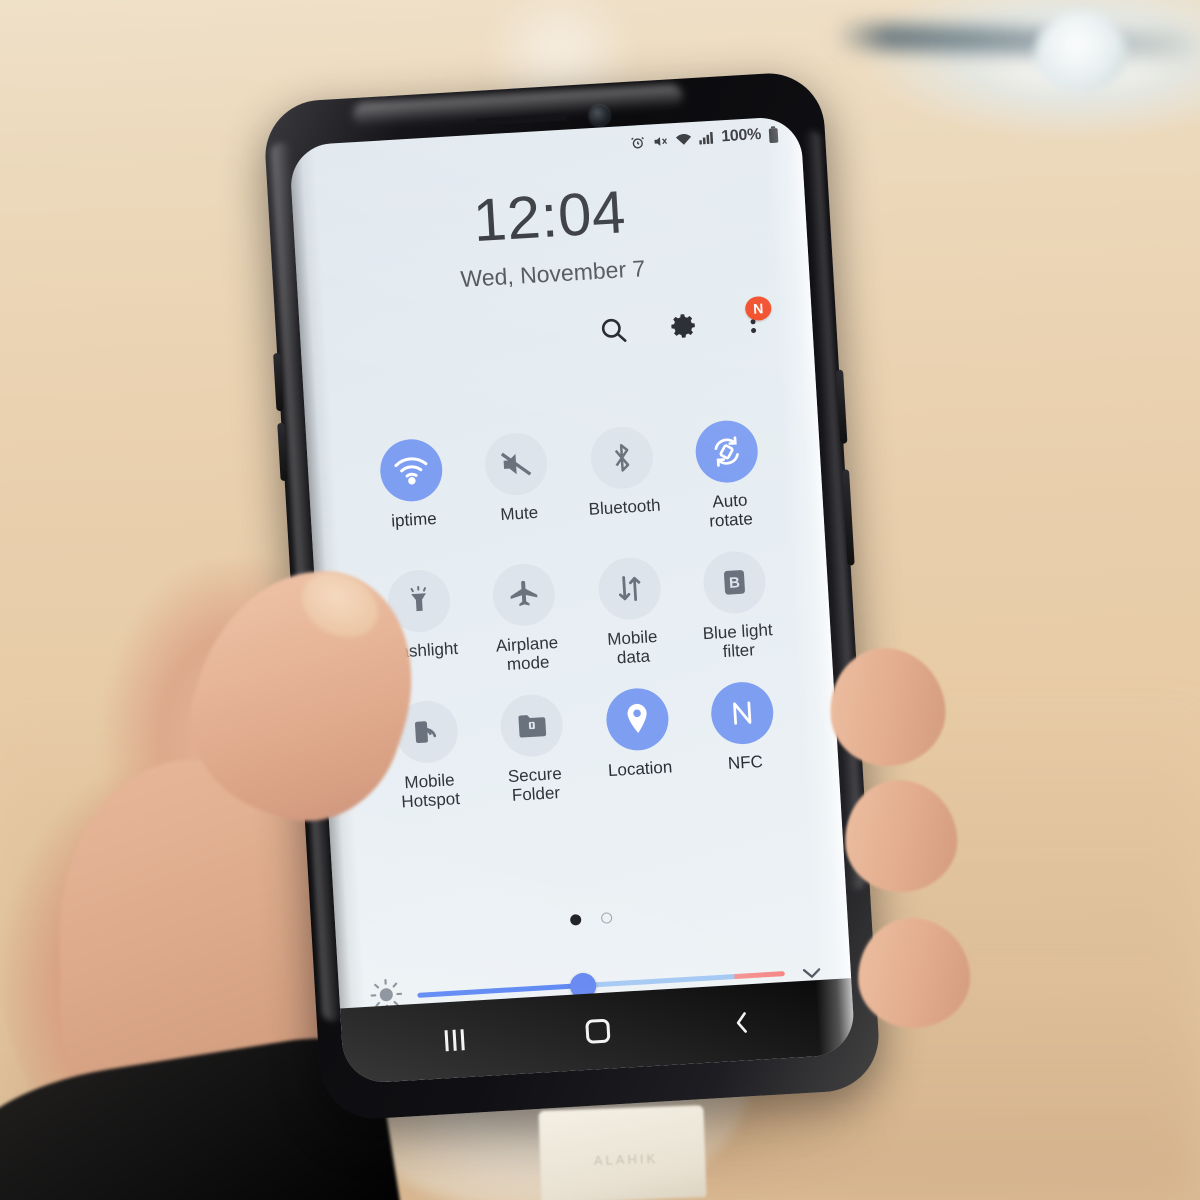 The image size is (1200, 1200). I want to click on quick-tile-label: Airplane mode, so click(527, 653).